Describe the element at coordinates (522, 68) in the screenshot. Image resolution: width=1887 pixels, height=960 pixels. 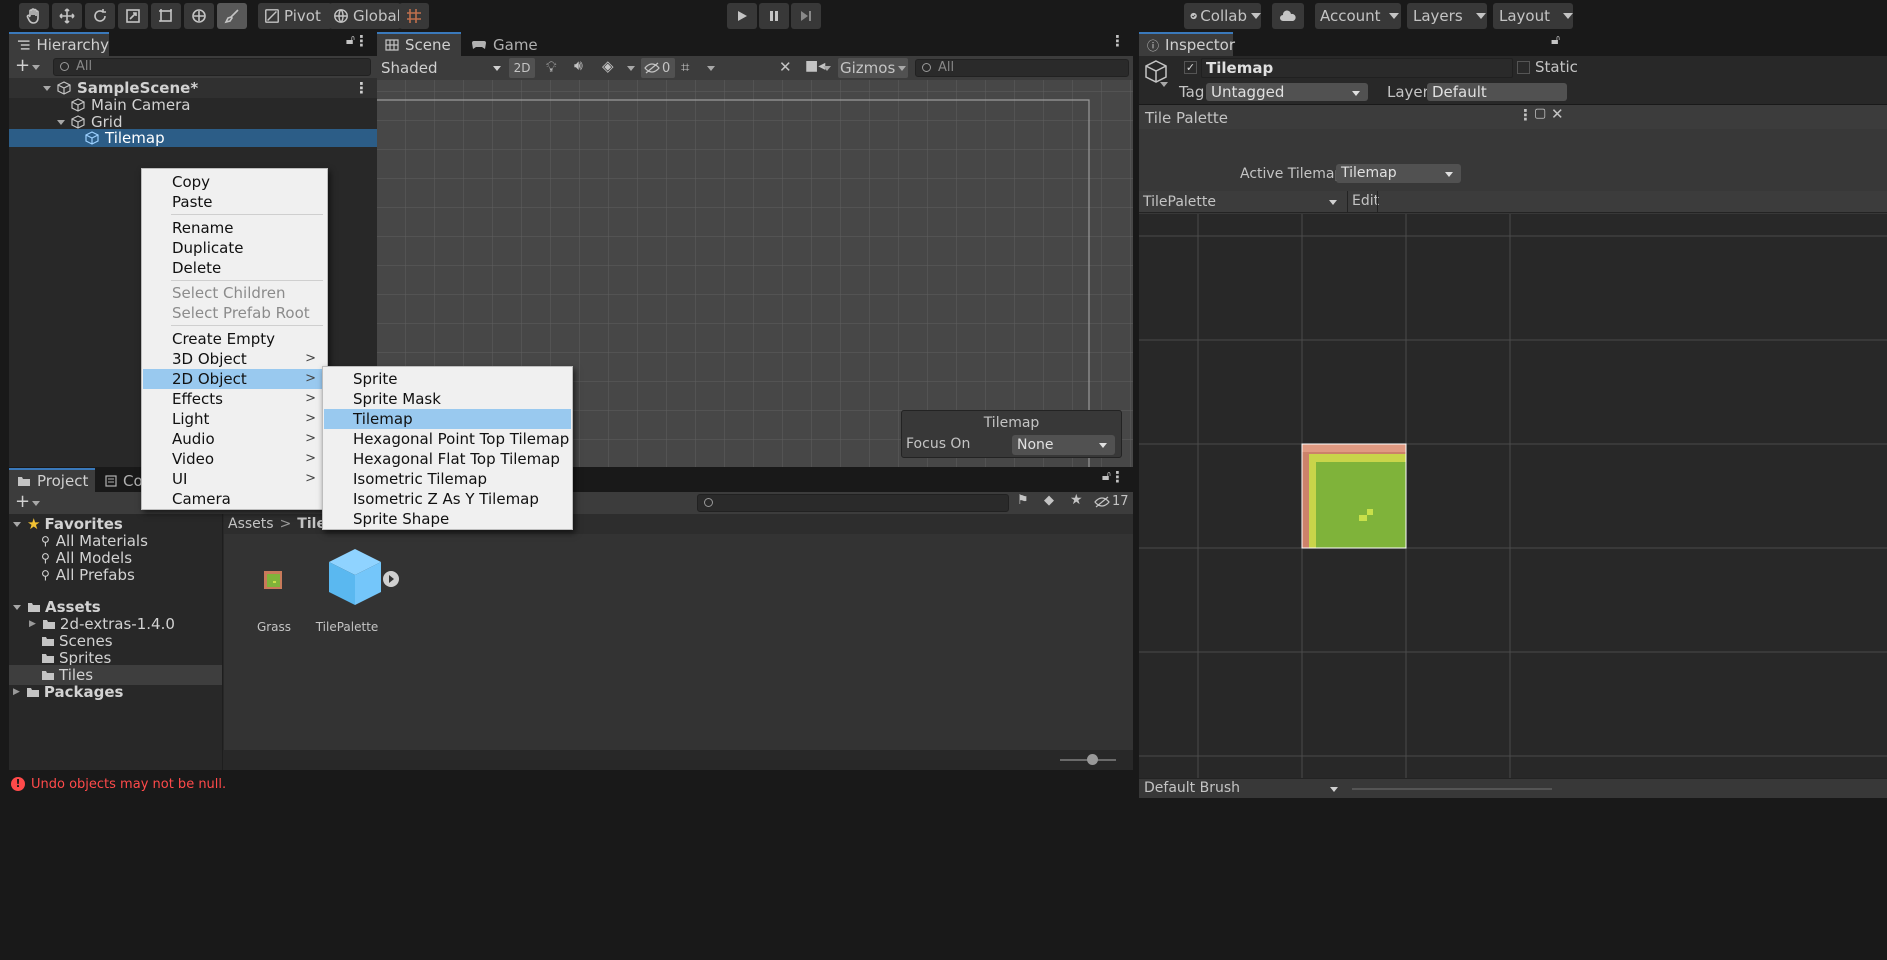
I see `2d-toggle: 2D` at that location.